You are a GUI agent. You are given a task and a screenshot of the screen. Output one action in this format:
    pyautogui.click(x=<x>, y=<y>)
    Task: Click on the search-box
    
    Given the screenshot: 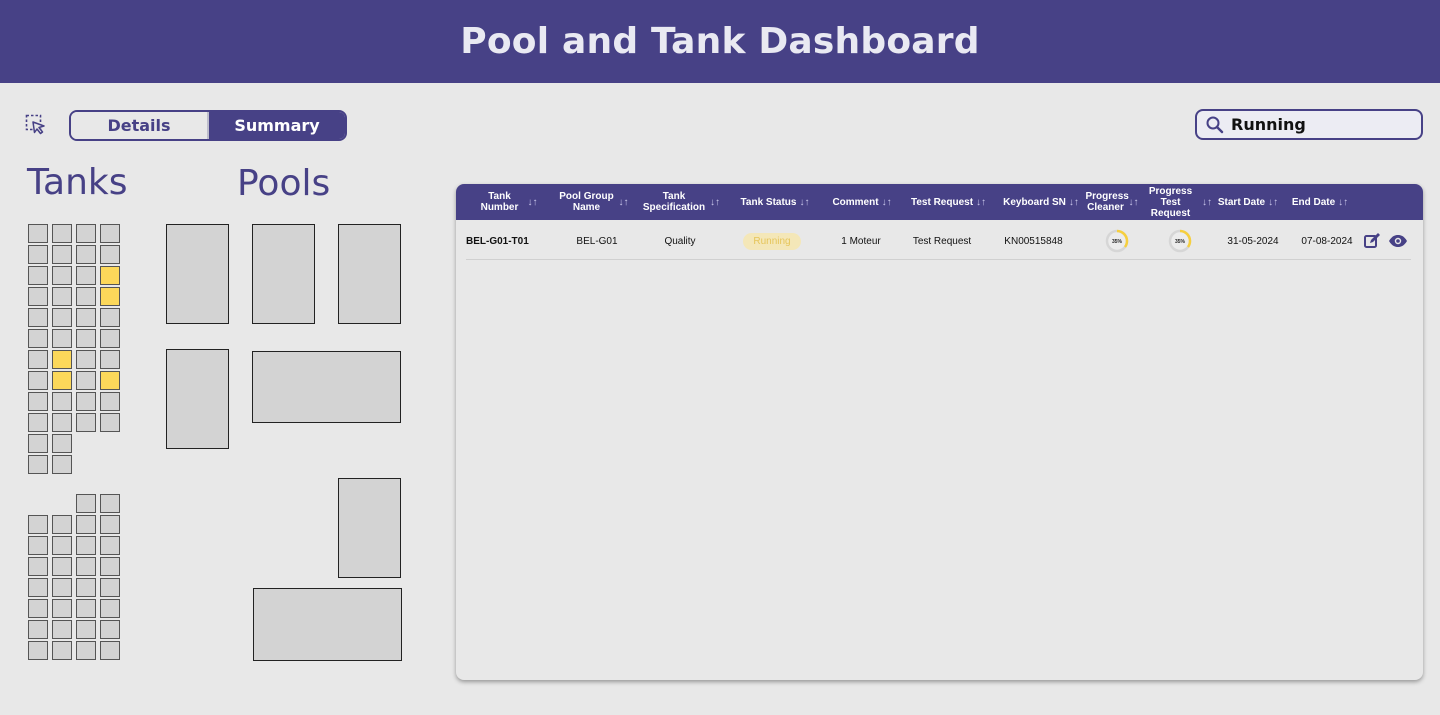 What is the action you would take?
    pyautogui.click(x=1309, y=124)
    